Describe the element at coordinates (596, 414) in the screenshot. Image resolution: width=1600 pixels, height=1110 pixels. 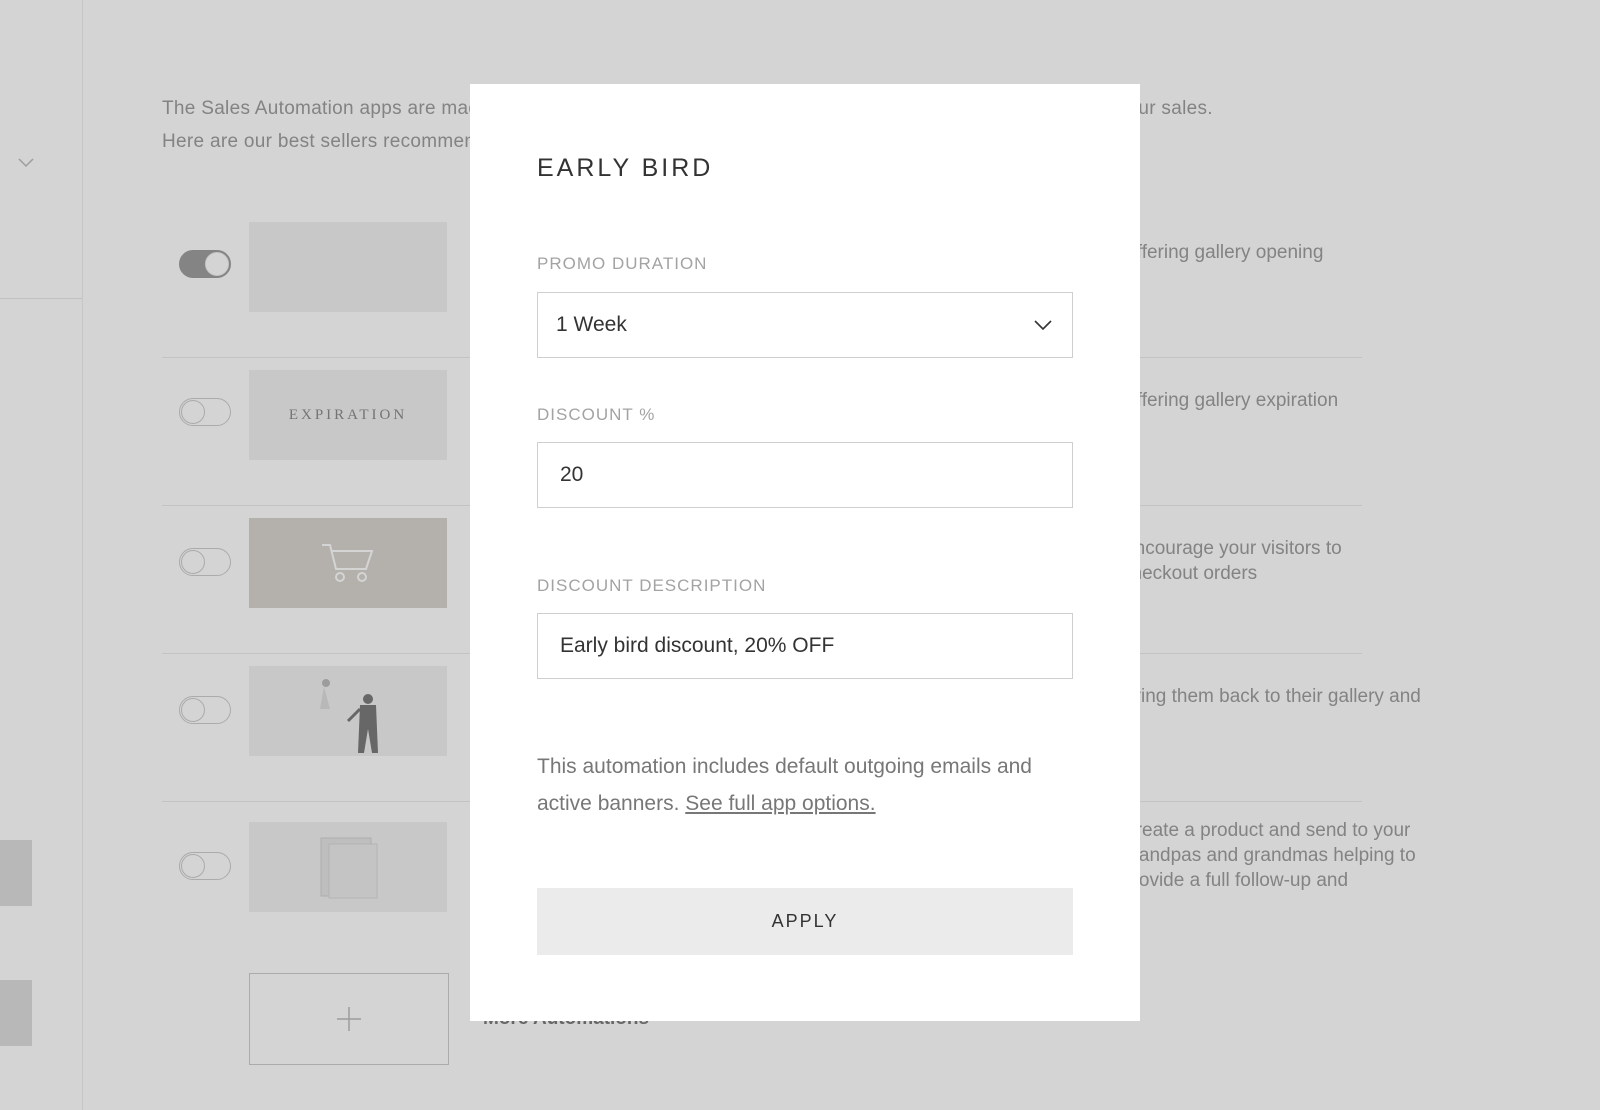
I see `discount-percent-label: DISCOUNT %` at that location.